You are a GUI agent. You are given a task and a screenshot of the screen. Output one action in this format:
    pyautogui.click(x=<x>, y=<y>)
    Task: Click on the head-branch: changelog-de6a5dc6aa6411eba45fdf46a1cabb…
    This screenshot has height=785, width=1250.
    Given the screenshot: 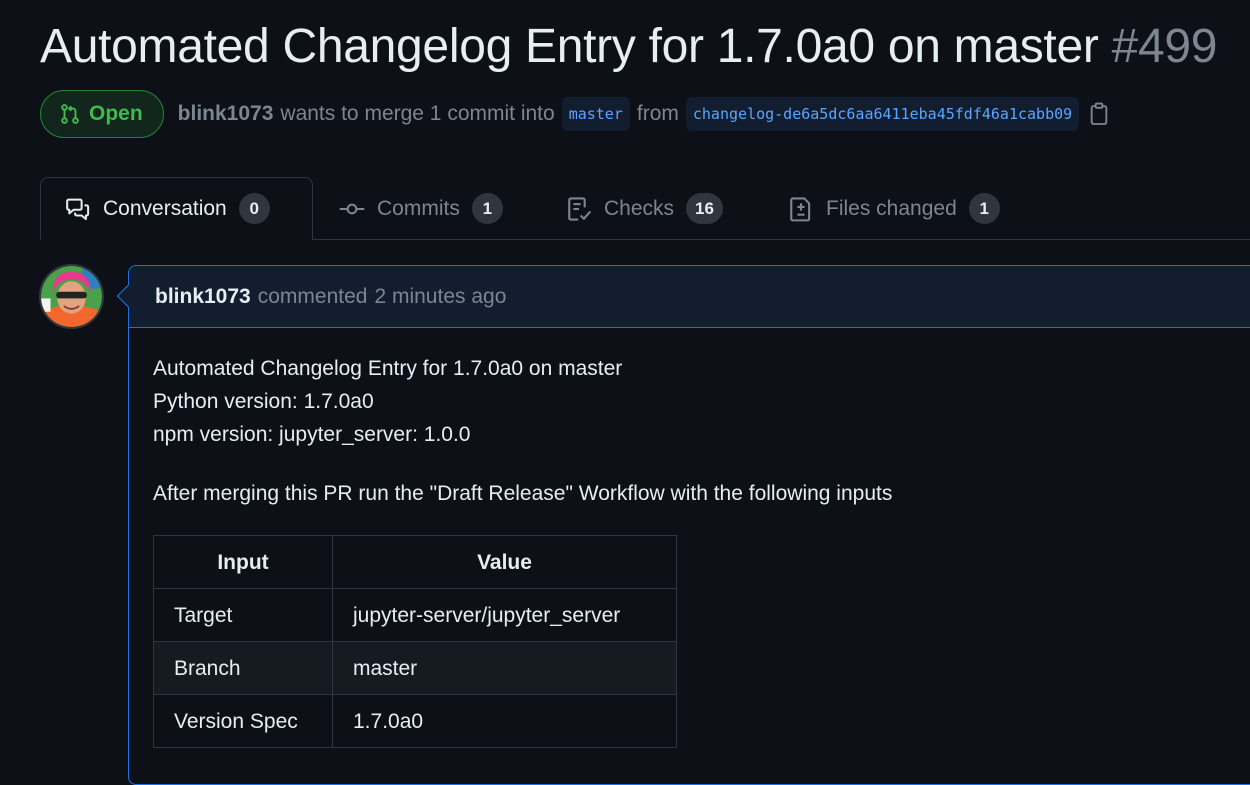 What is the action you would take?
    pyautogui.click(x=882, y=114)
    